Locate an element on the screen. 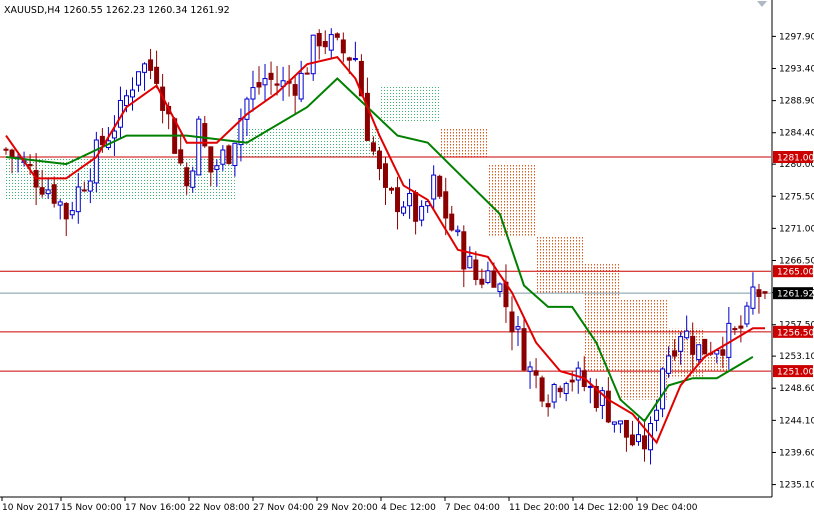  collapse-arrow-icon is located at coordinates (762, 4).